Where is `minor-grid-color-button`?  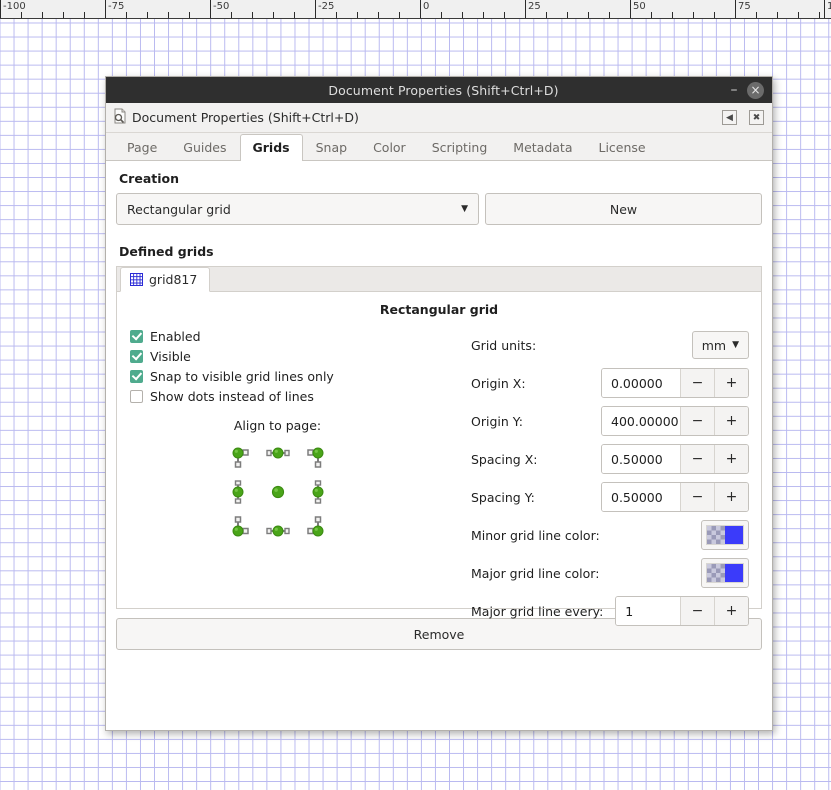 minor-grid-color-button is located at coordinates (725, 535).